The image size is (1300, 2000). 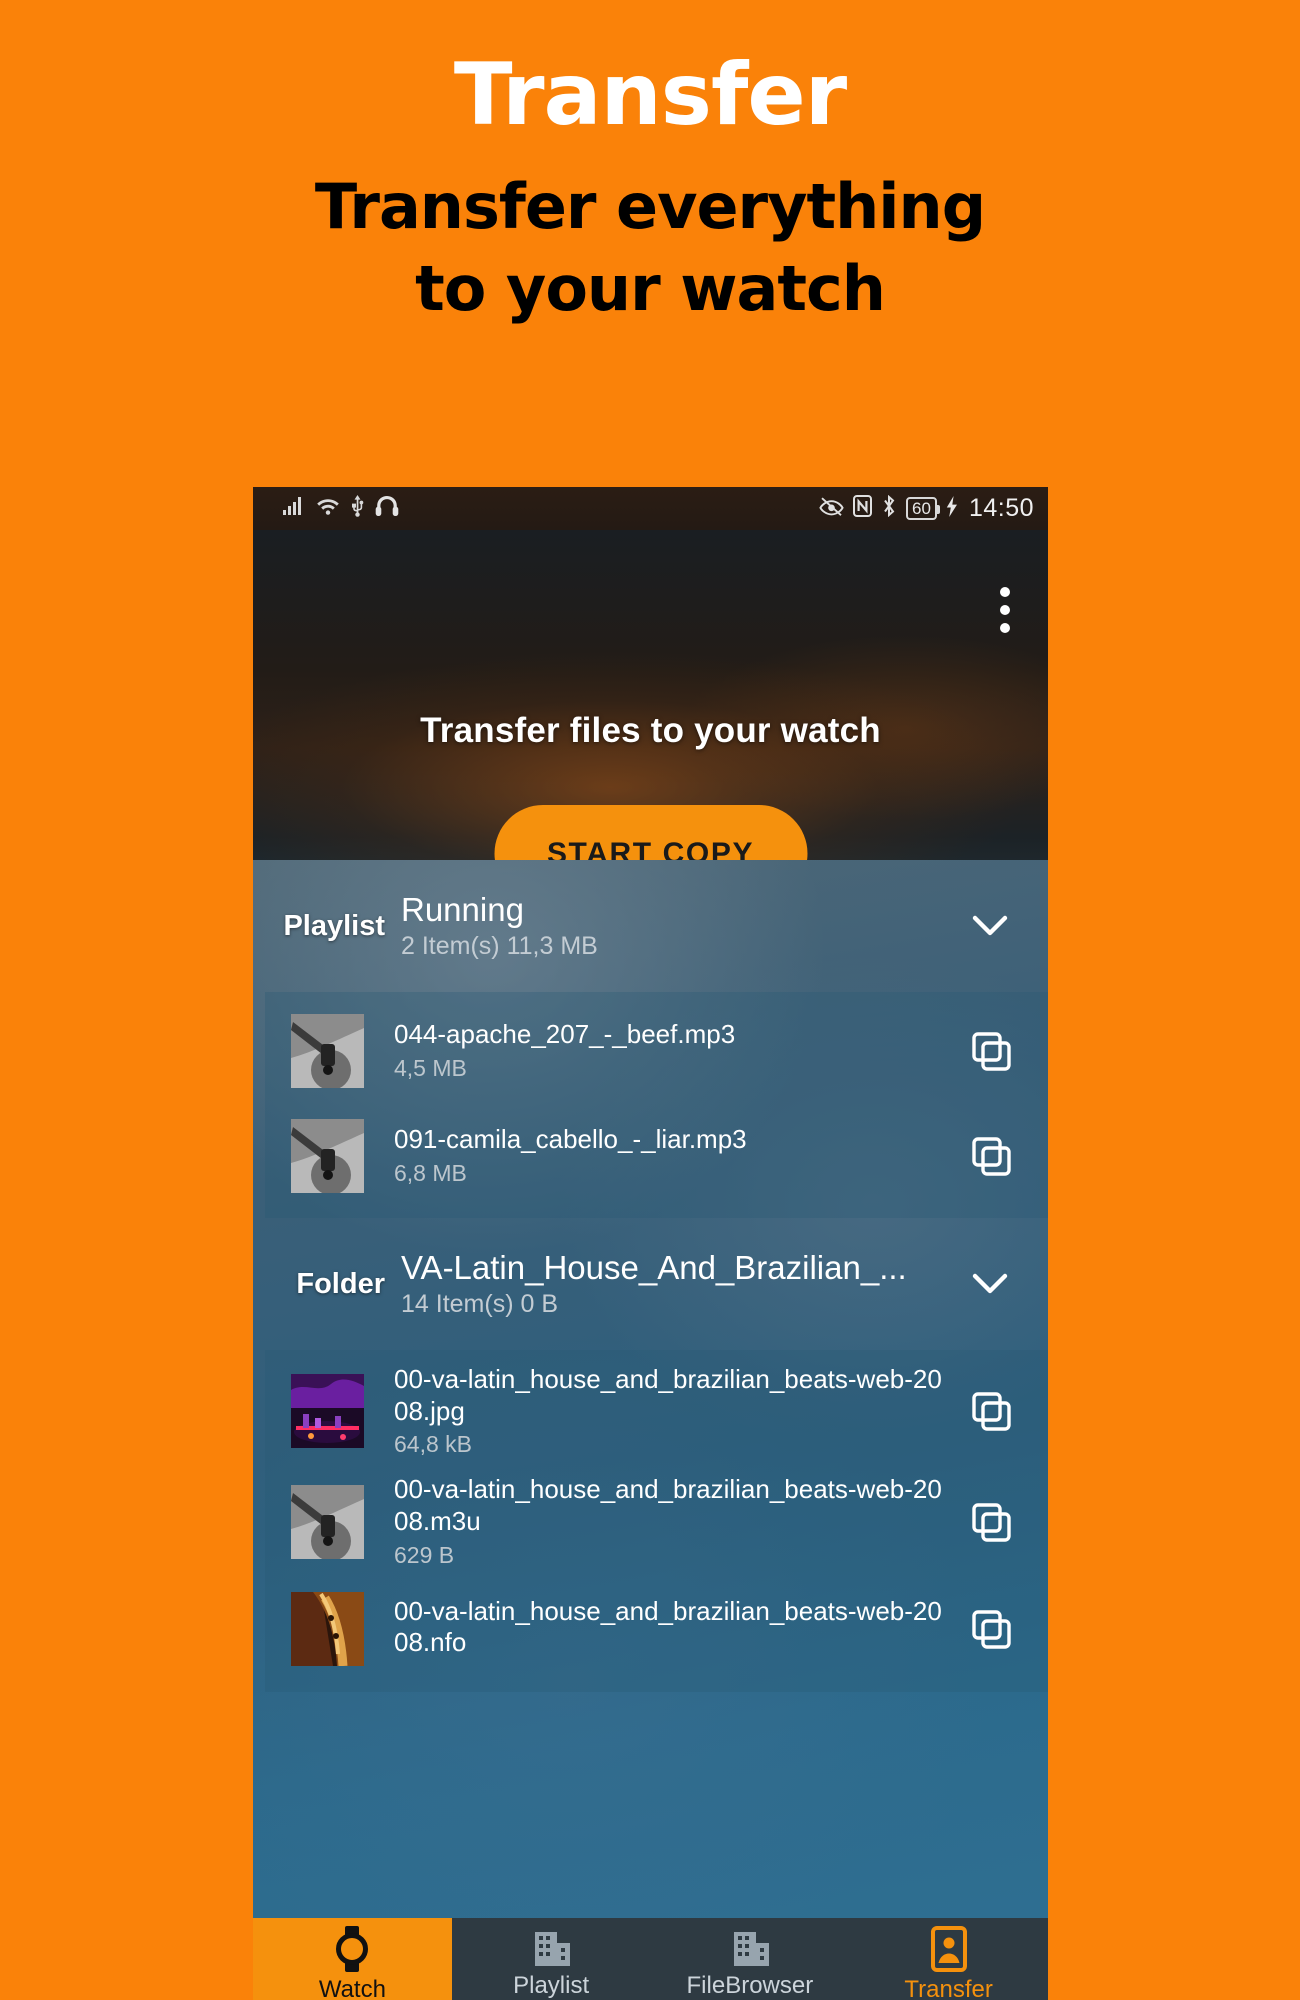 What do you see at coordinates (666, 1155) in the screenshot?
I see `list-item-info: 091-camila_cabello_-_liar.mp3 6,8 MB` at bounding box center [666, 1155].